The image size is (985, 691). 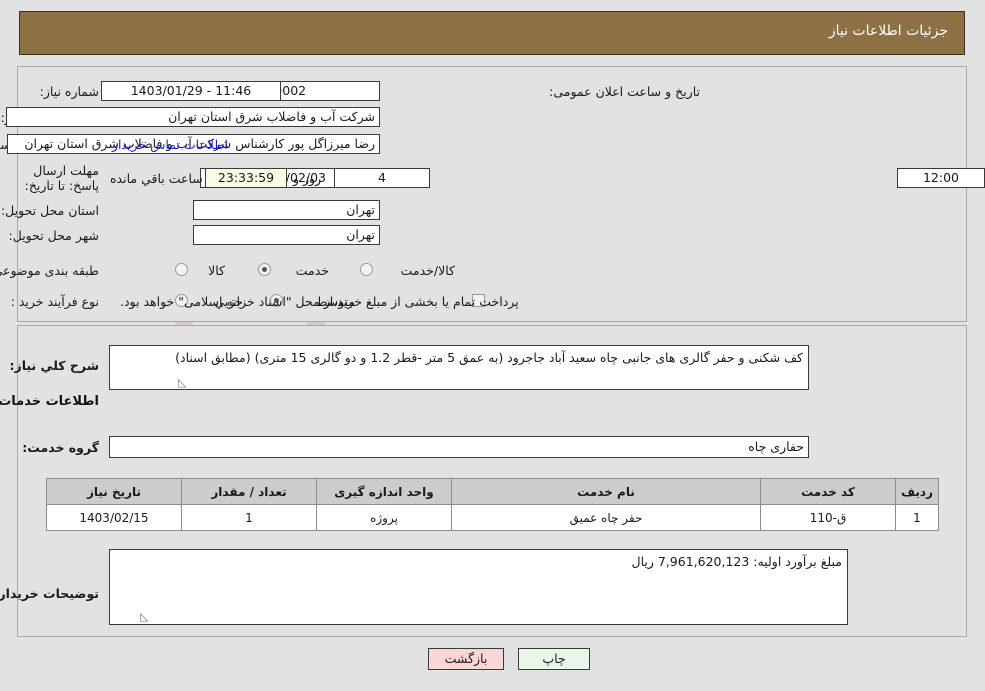 What do you see at coordinates (54, 365) in the screenshot?
I see `general-description-label: شرح کلي نیاز:` at bounding box center [54, 365].